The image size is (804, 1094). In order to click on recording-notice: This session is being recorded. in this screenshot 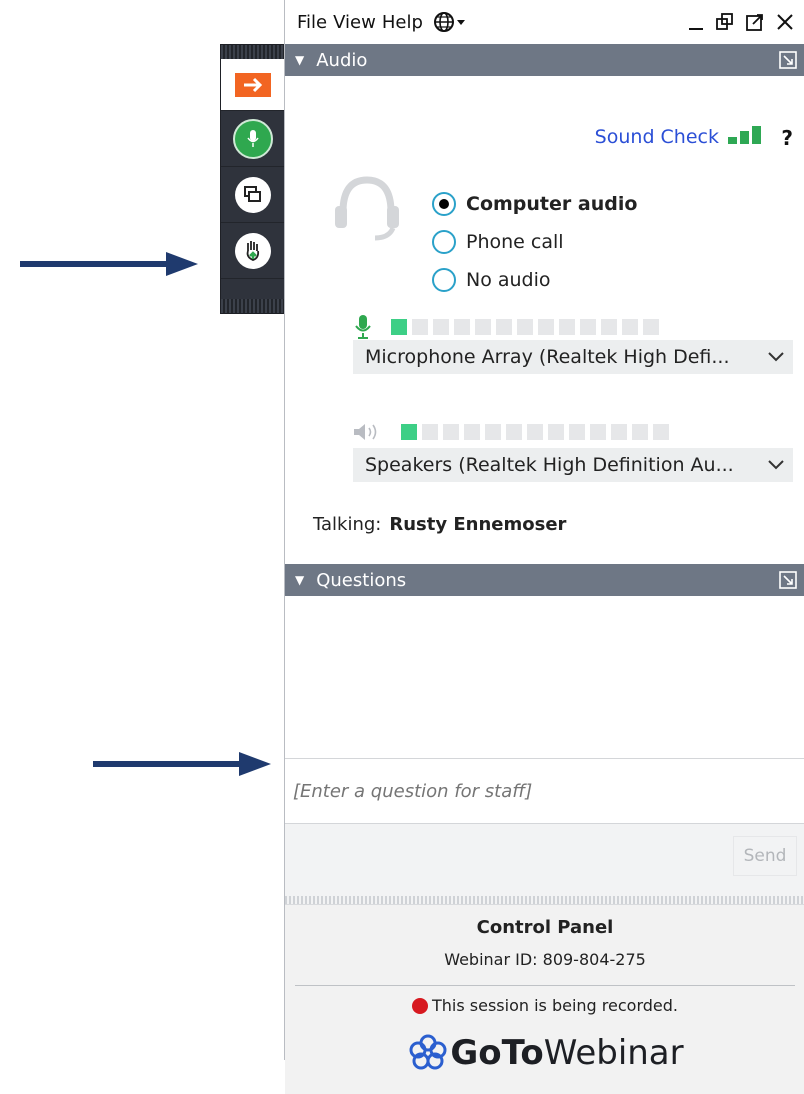, I will do `click(544, 1005)`.